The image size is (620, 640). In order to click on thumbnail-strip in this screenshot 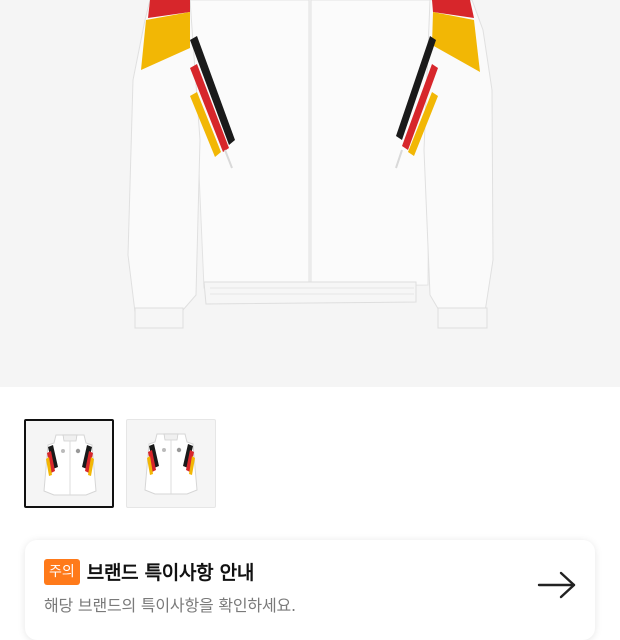, I will do `click(120, 463)`.